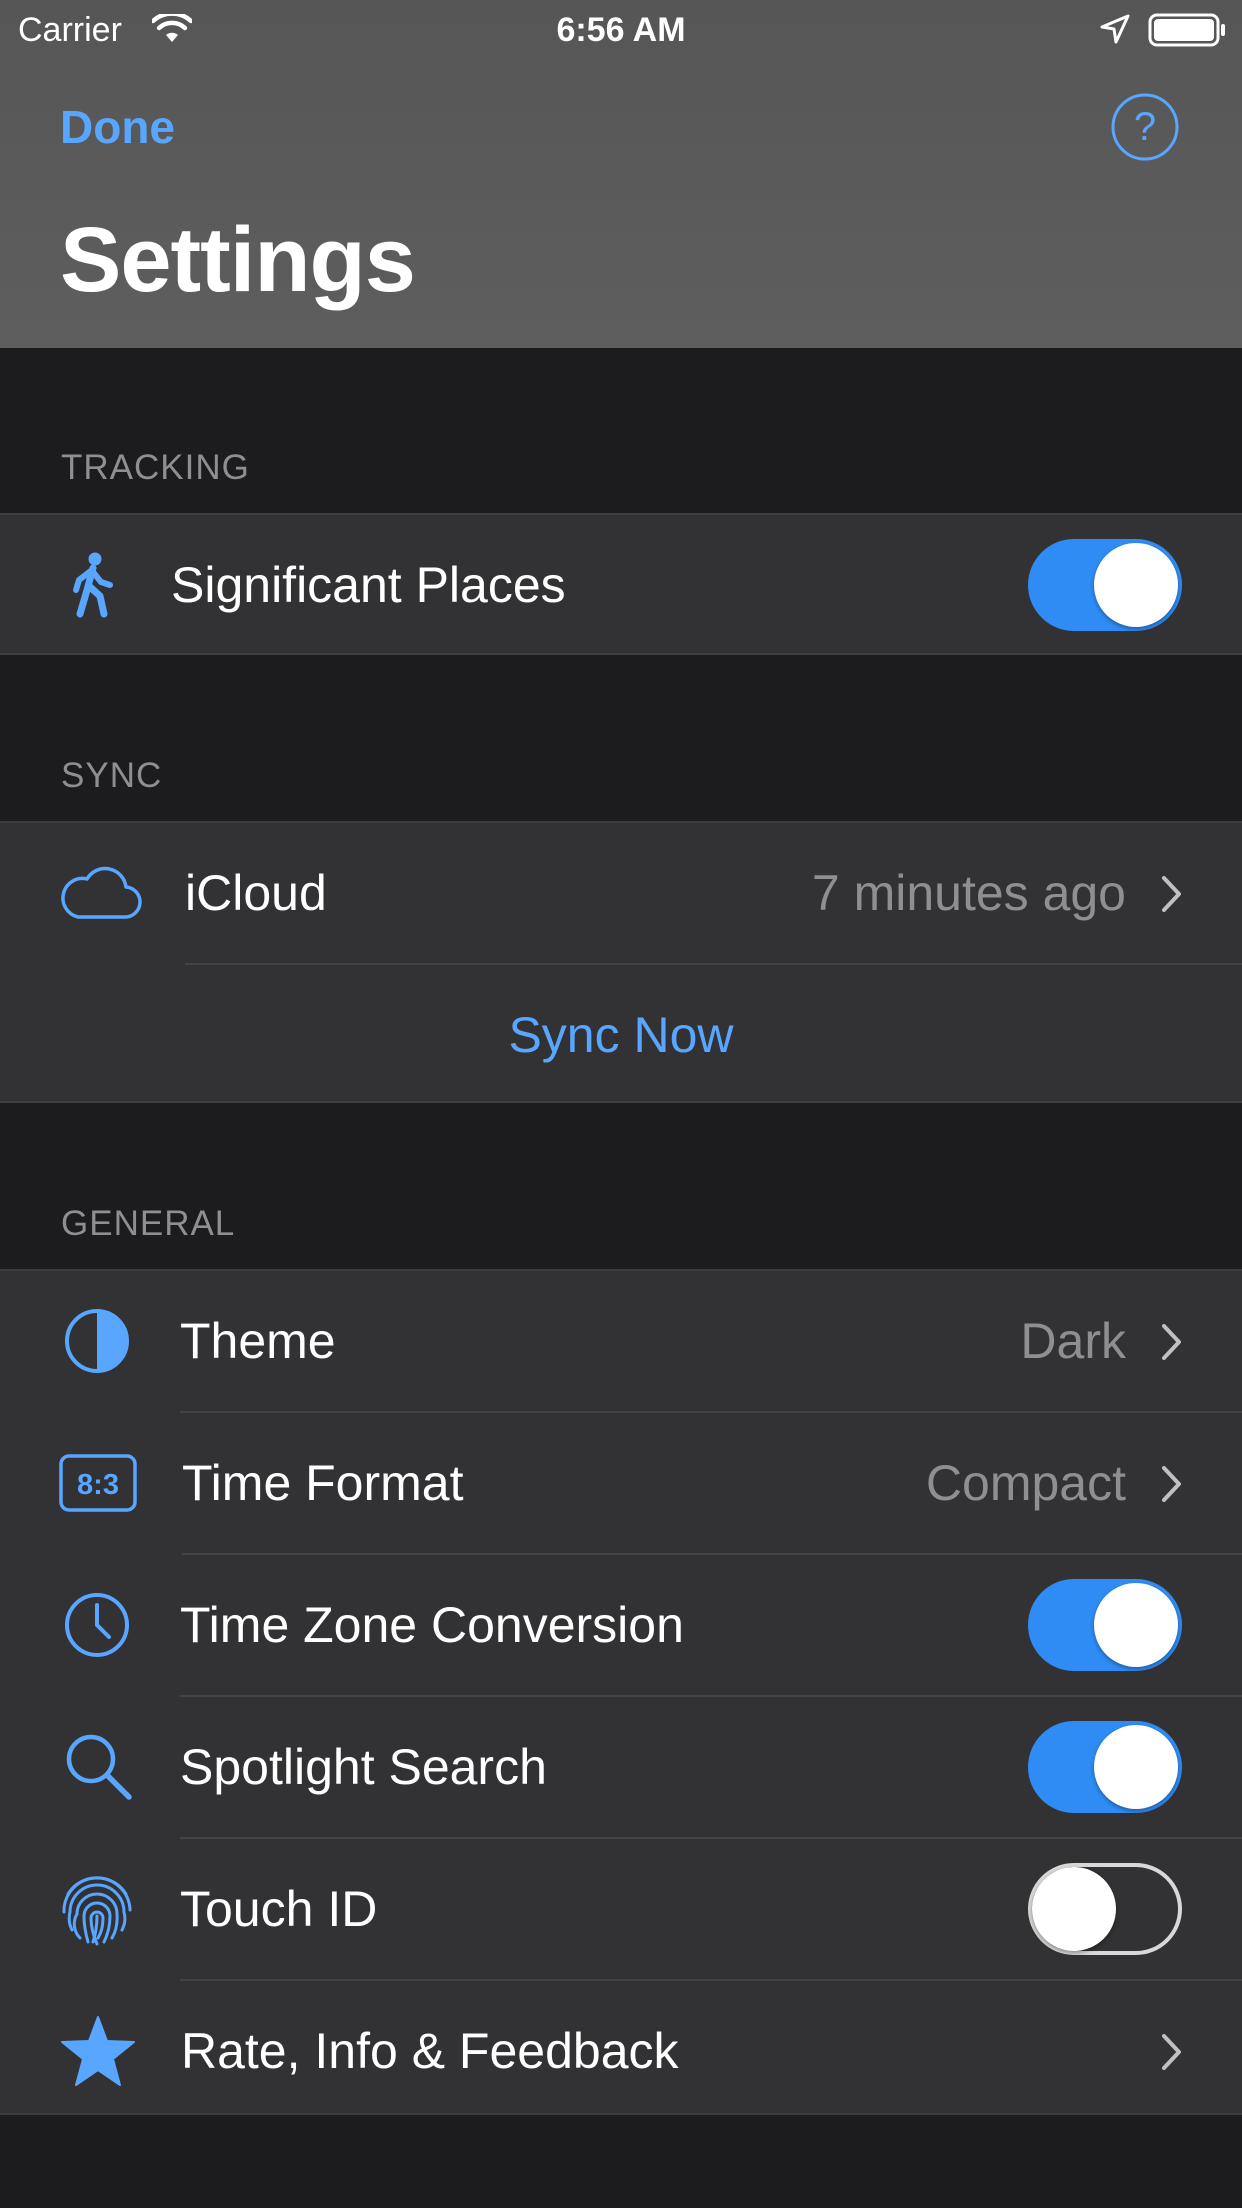  I want to click on row-label: iCloud, so click(256, 893).